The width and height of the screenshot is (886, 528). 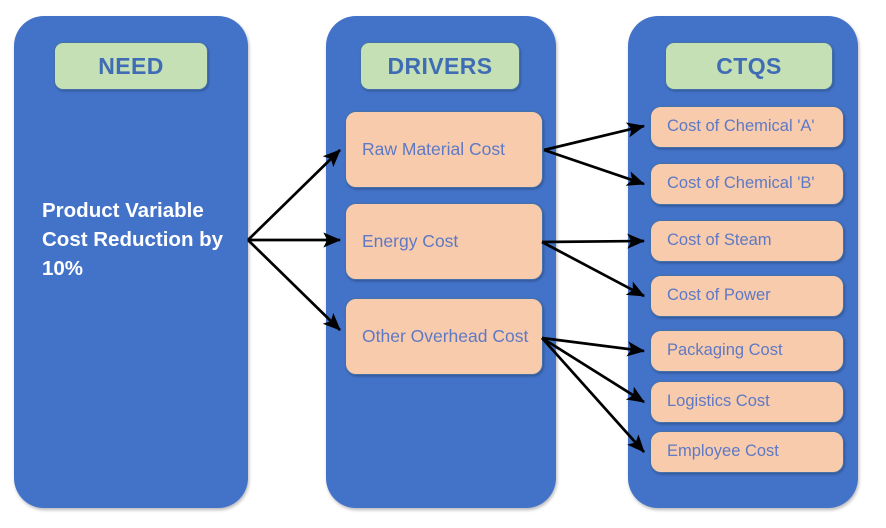 I want to click on ctq-label: Logistics Cost, so click(x=718, y=401).